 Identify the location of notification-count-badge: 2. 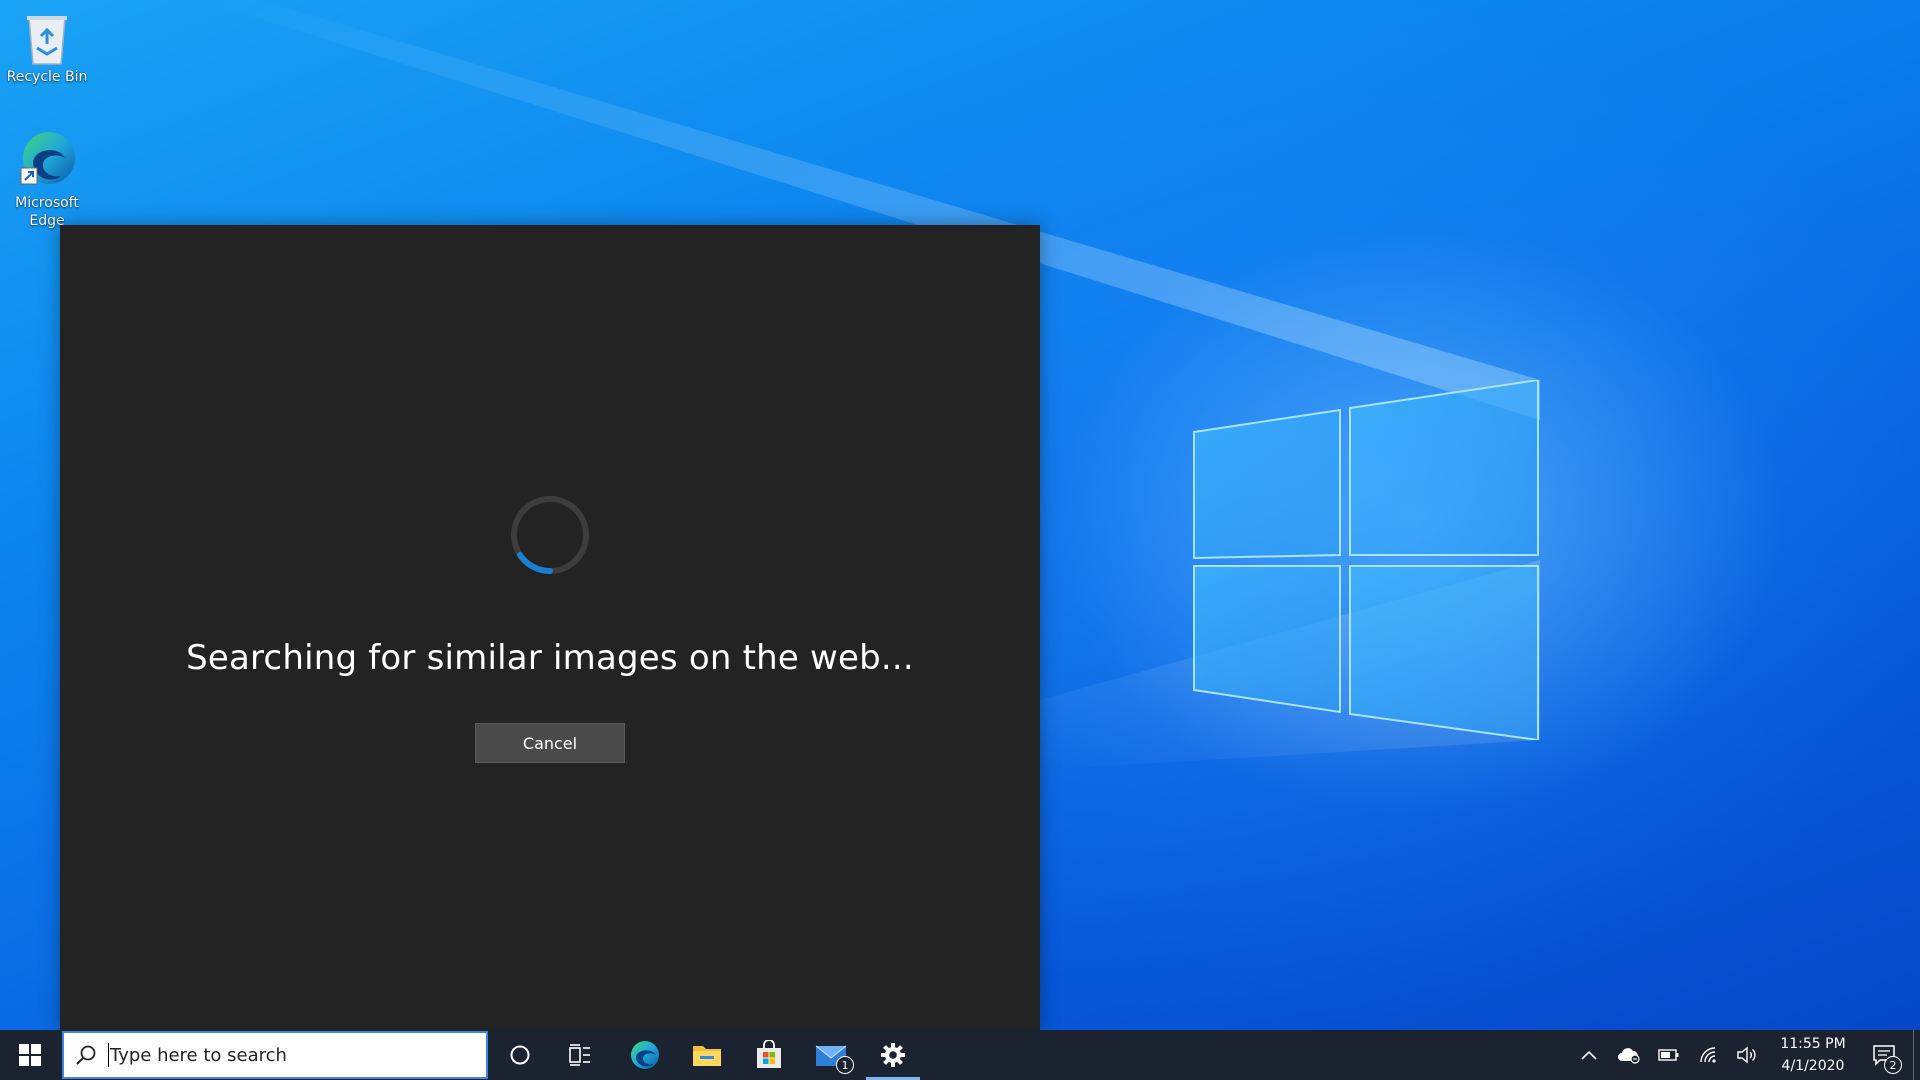
(1893, 1065).